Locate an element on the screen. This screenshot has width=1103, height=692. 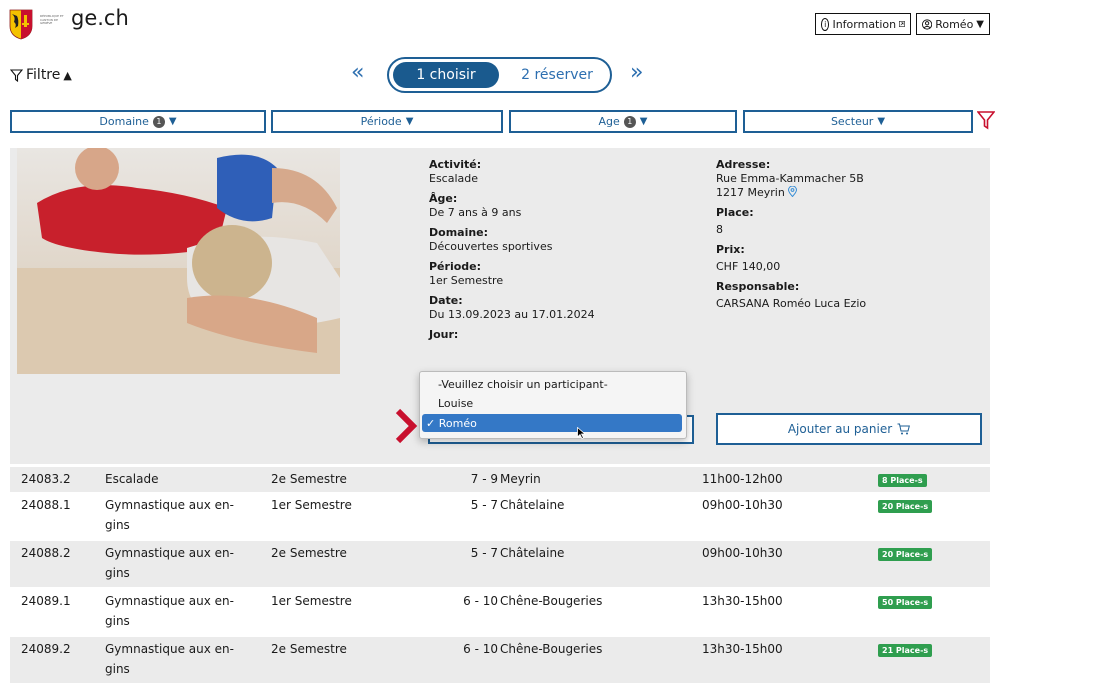
date-label: Date: is located at coordinates (446, 300).